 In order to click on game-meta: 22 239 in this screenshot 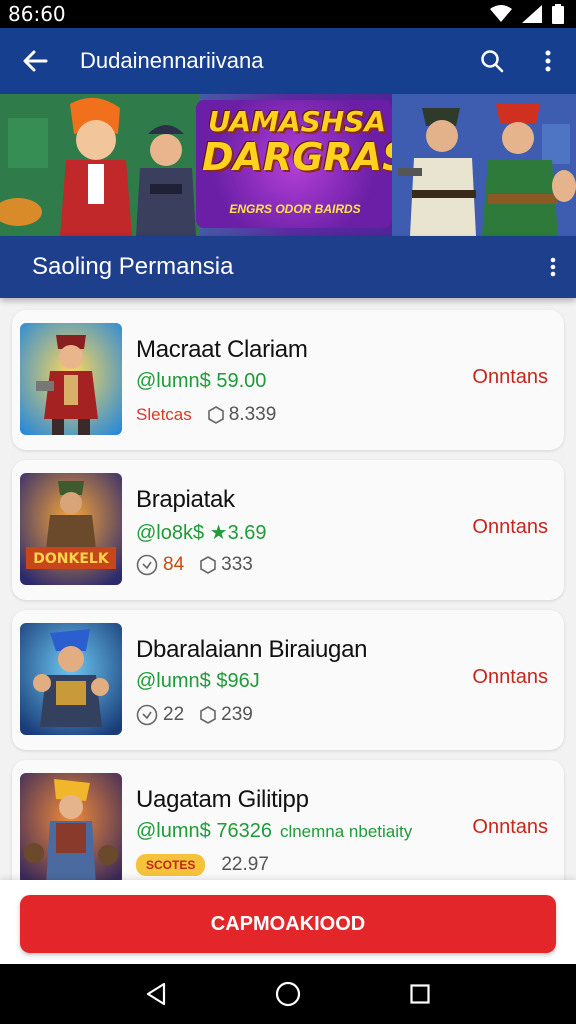, I will do `click(202, 715)`.